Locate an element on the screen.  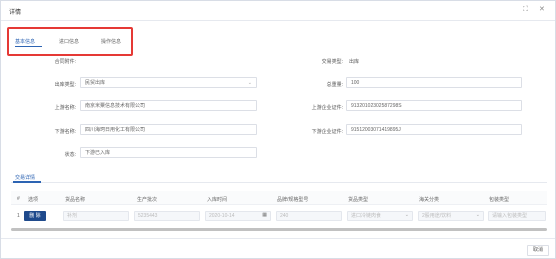
close-icon: ✕ is located at coordinates (542, 10).